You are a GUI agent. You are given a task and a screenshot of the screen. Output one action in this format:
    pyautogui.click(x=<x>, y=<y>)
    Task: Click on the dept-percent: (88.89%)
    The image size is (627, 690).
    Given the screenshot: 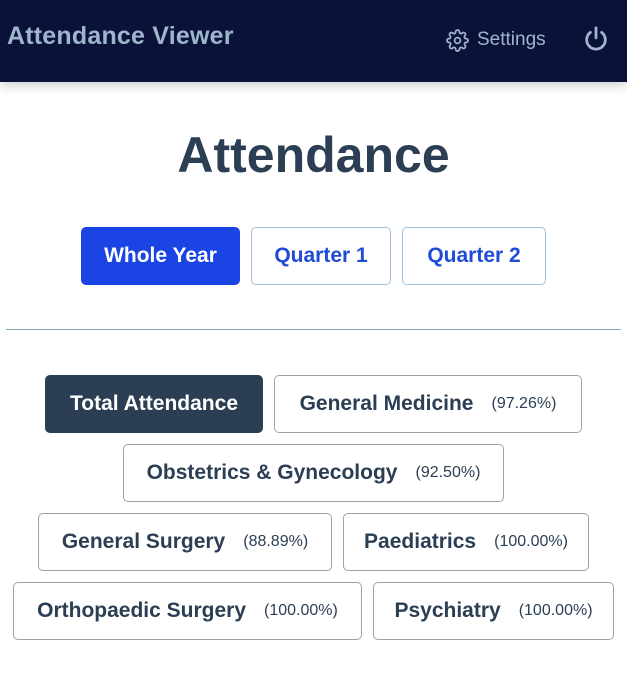 What is the action you would take?
    pyautogui.click(x=276, y=541)
    